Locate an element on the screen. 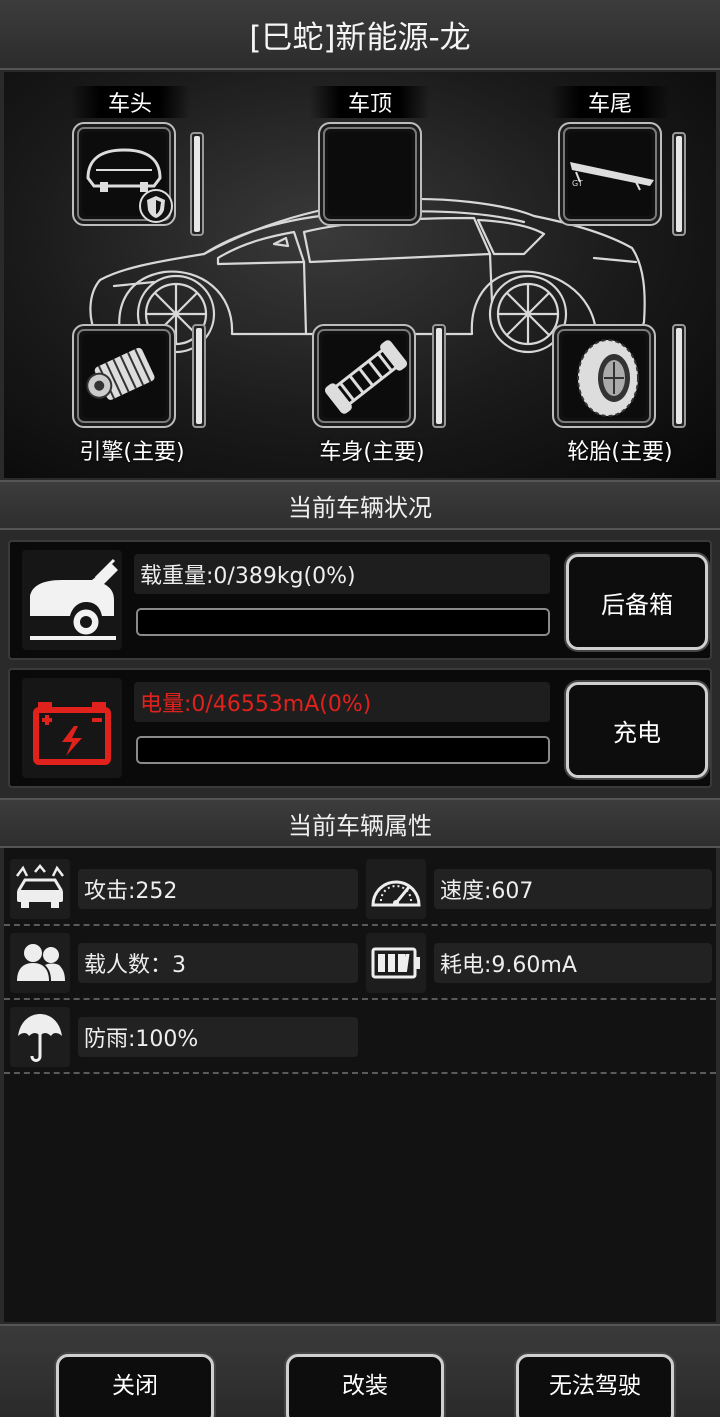  slot-front-box is located at coordinates (124, 174).